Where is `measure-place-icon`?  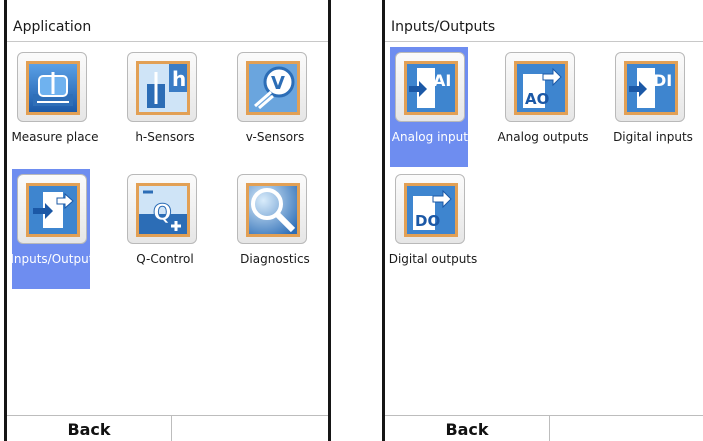
measure-place-icon is located at coordinates (53, 88).